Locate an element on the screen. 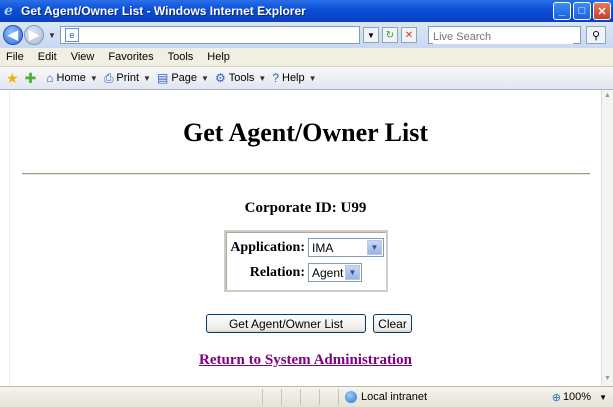 Image resolution: width=613 pixels, height=407 pixels. menu-bar: File Edit View Favorites Tools Help is located at coordinates (306, 57).